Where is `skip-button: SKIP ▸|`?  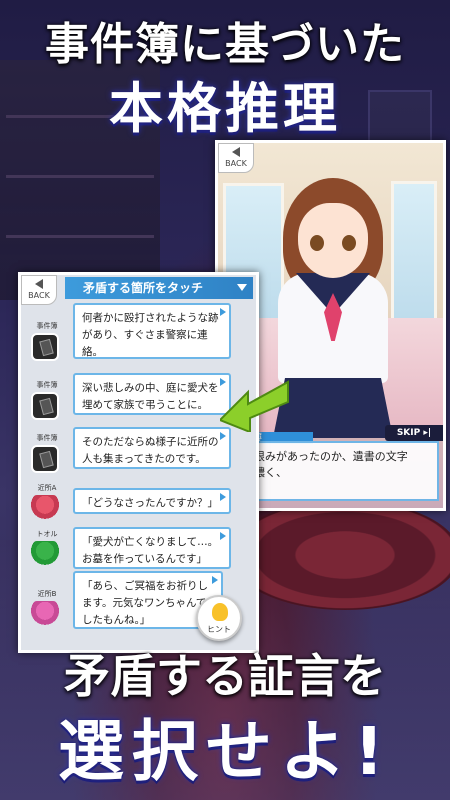 skip-button: SKIP ▸| is located at coordinates (414, 433).